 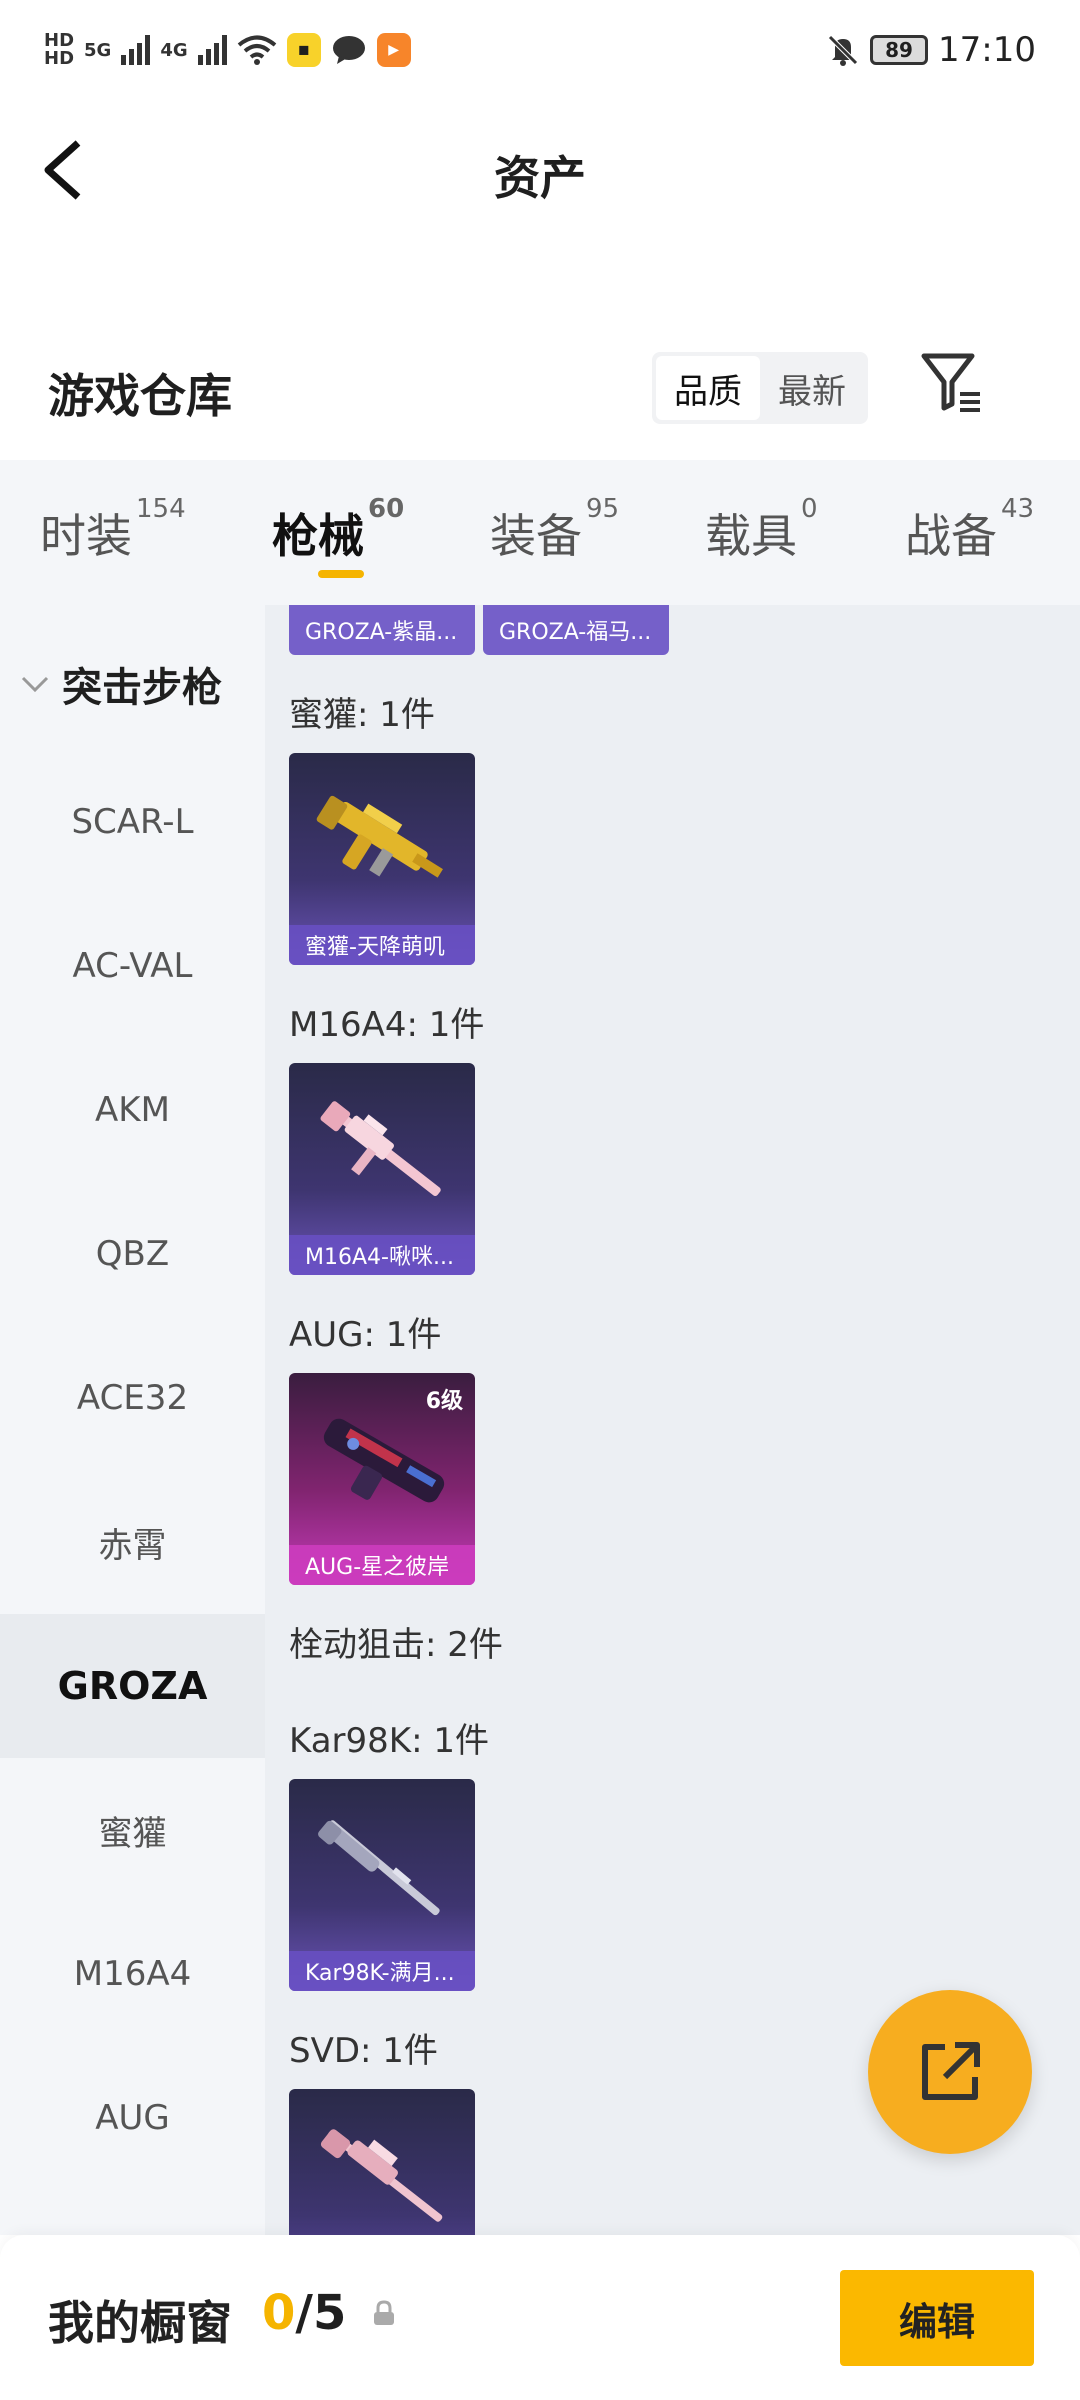 What do you see at coordinates (379, 836) in the screenshot?
I see `golden-smg-icon` at bounding box center [379, 836].